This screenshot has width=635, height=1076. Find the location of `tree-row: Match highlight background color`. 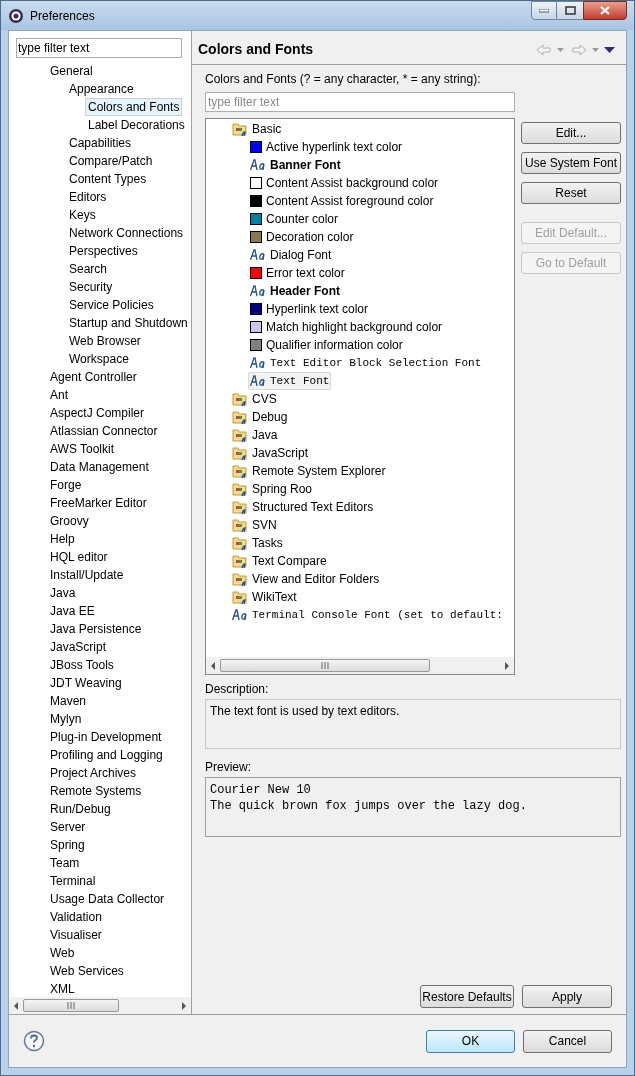

tree-row: Match highlight background color is located at coordinates (346, 327).